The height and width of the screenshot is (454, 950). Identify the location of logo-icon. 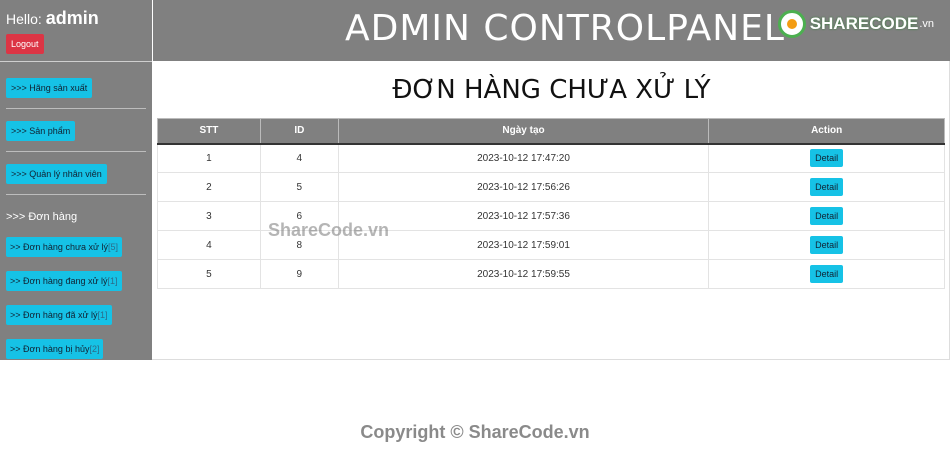
(791, 24).